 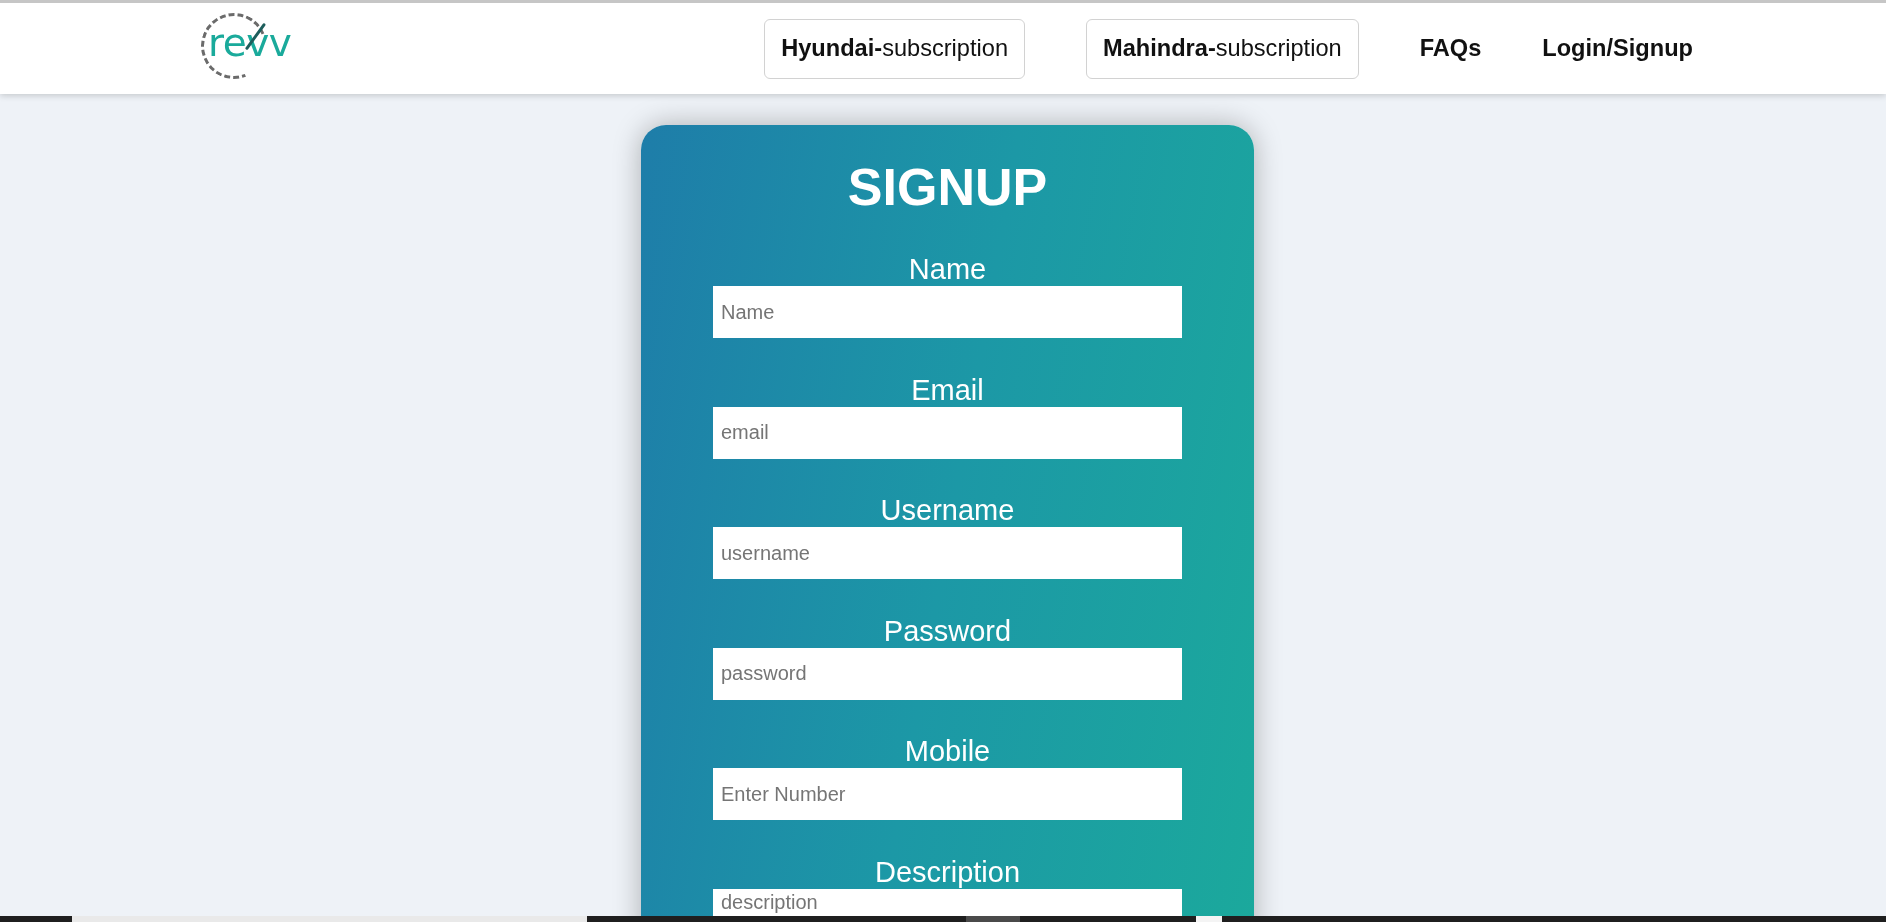 I want to click on field-label: Email, so click(x=947, y=390).